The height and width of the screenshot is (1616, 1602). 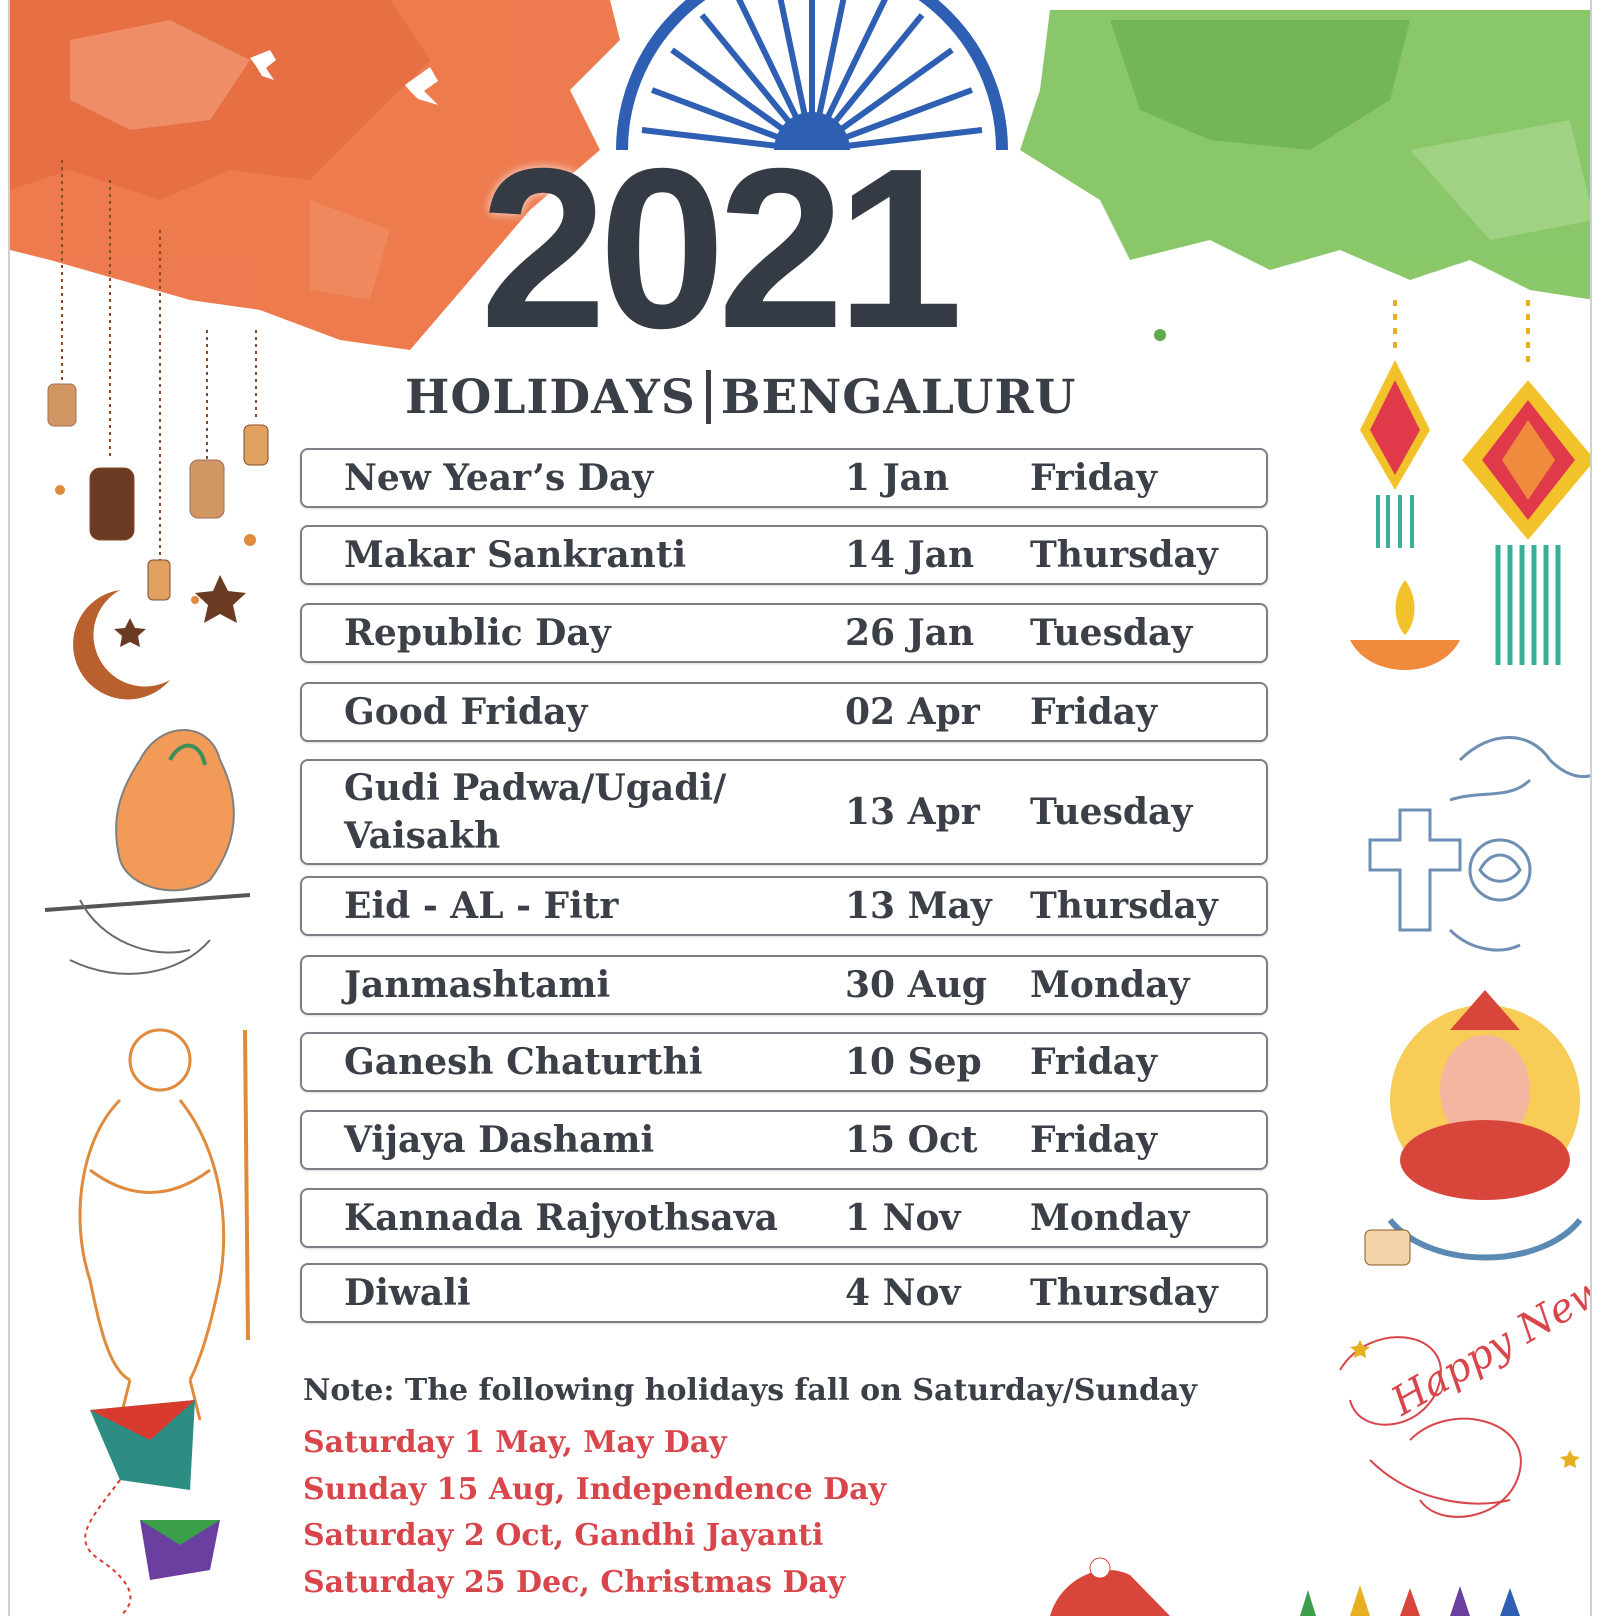 What do you see at coordinates (515, 1442) in the screenshot?
I see `weekend-holiday-item: Saturday 1 May, May Day` at bounding box center [515, 1442].